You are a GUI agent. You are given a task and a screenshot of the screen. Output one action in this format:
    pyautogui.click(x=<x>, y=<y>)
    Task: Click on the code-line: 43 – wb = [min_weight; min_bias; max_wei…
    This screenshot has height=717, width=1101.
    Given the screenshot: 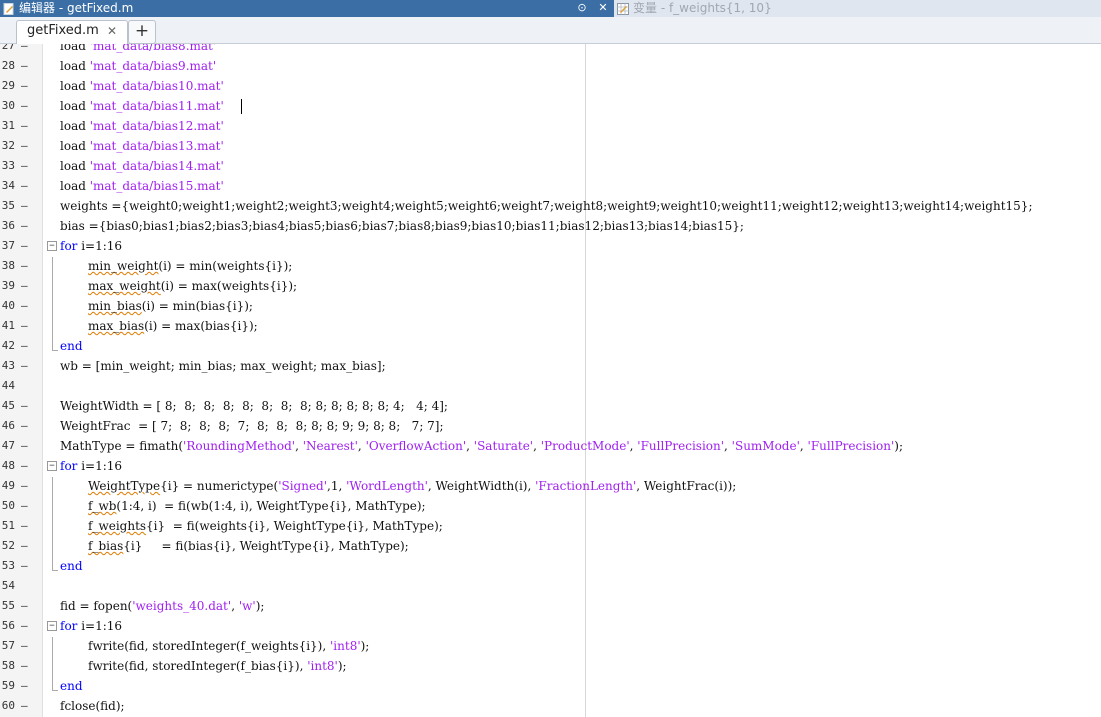 What is the action you would take?
    pyautogui.click(x=550, y=366)
    